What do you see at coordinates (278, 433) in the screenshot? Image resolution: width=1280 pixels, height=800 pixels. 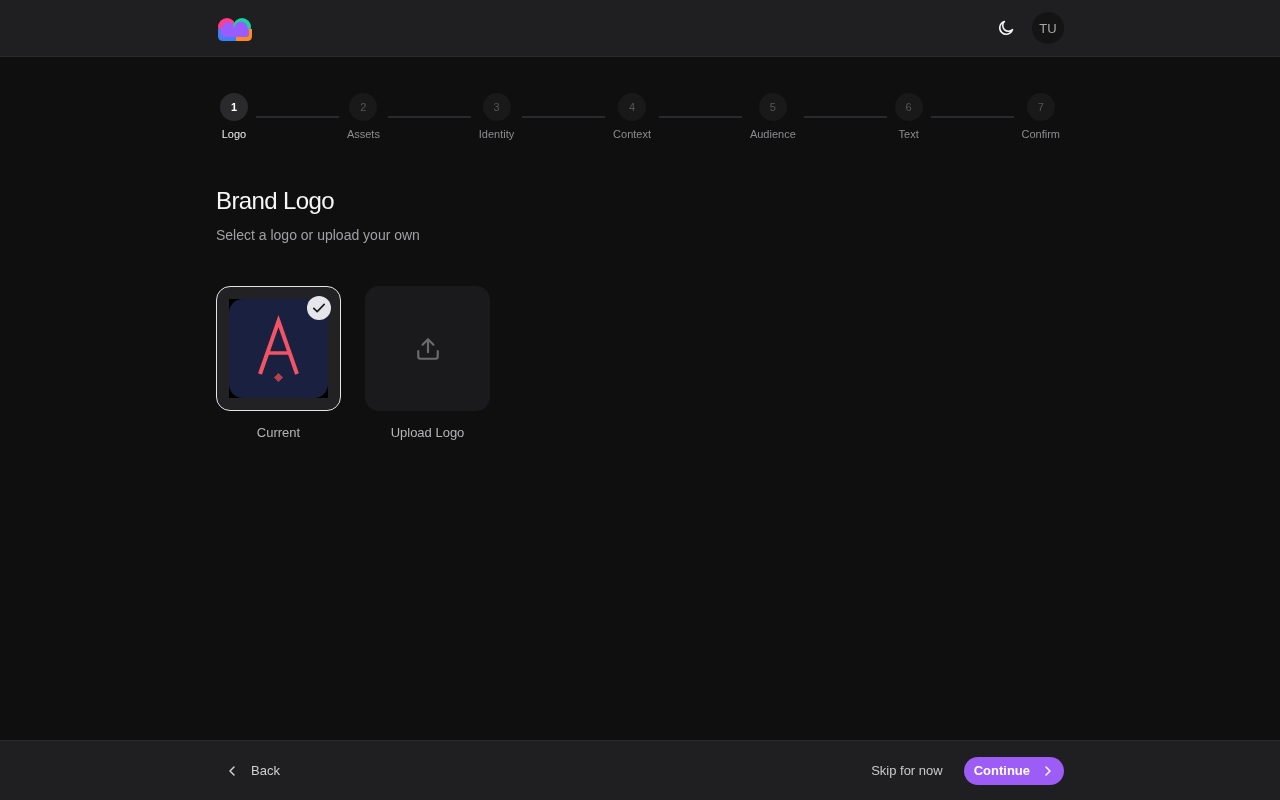 I see `option-label: Current` at bounding box center [278, 433].